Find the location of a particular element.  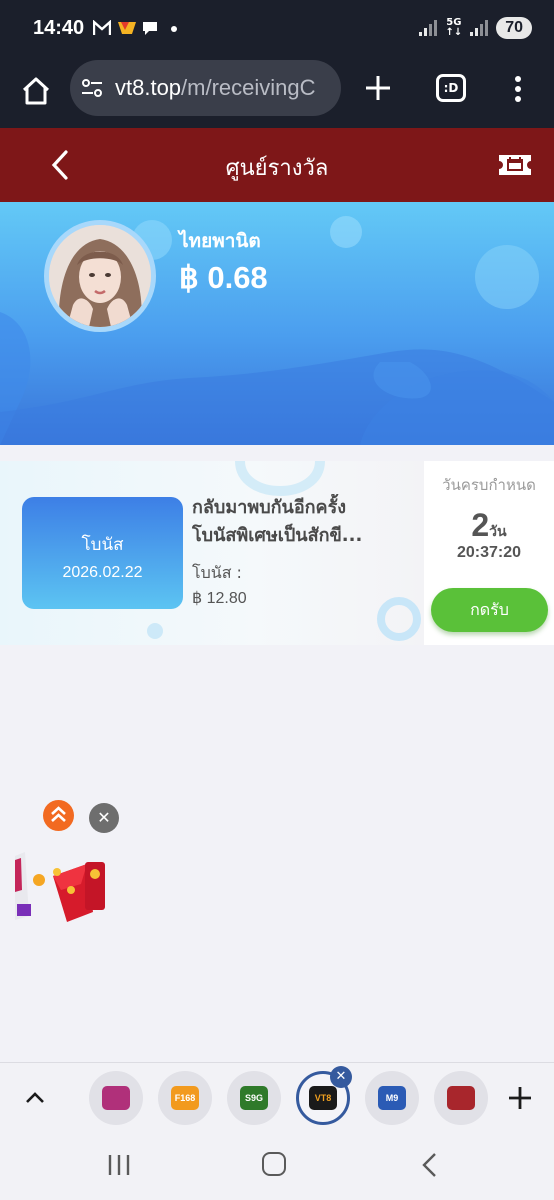

days-remaining: 2วัน is located at coordinates (489, 525).